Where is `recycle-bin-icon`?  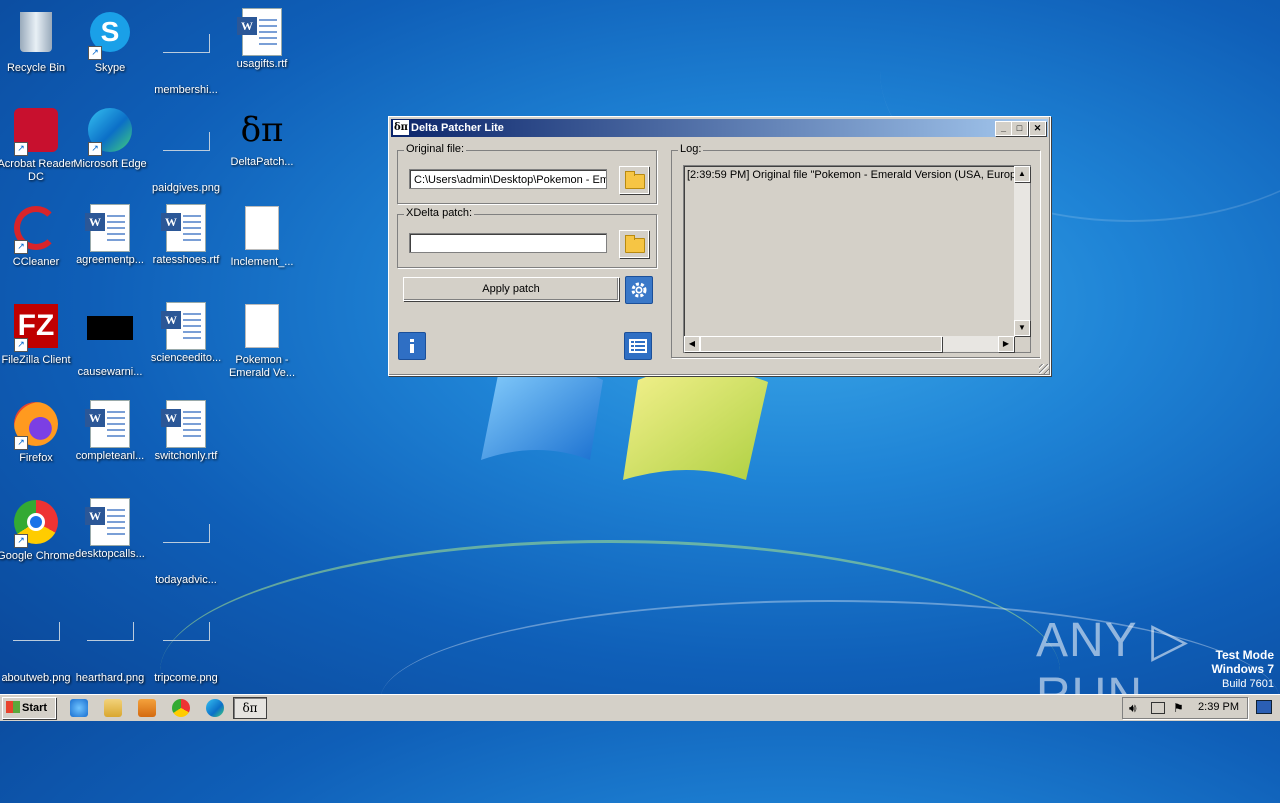
recycle-bin-icon is located at coordinates (36, 36).